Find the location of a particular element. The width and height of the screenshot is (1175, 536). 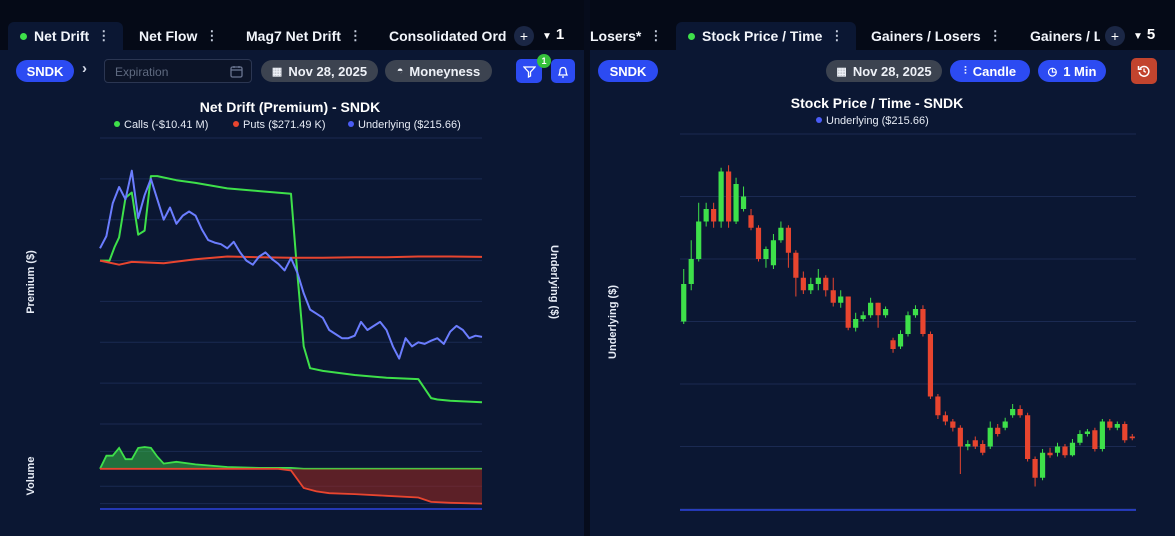

legend-puts: Puts ($271.49 K) is located at coordinates (284, 125).